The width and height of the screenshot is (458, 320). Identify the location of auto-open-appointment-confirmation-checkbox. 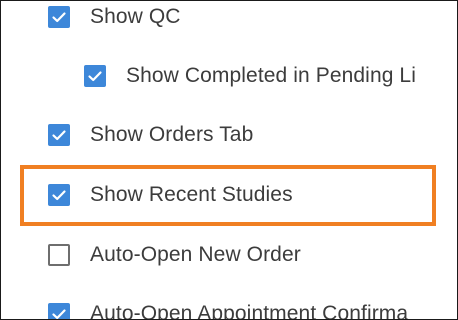
(59, 311).